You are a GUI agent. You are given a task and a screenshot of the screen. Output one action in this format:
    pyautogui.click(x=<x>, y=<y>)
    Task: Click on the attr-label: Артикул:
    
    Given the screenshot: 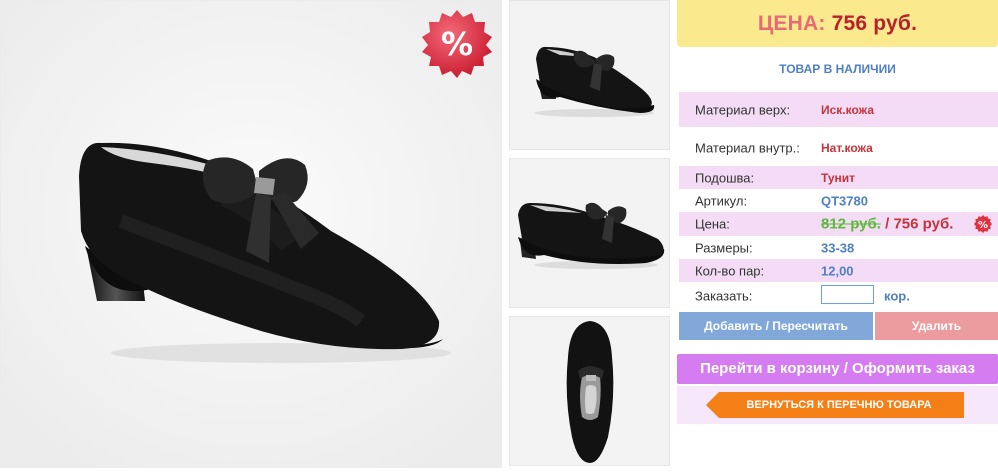 What is the action you would take?
    pyautogui.click(x=721, y=200)
    